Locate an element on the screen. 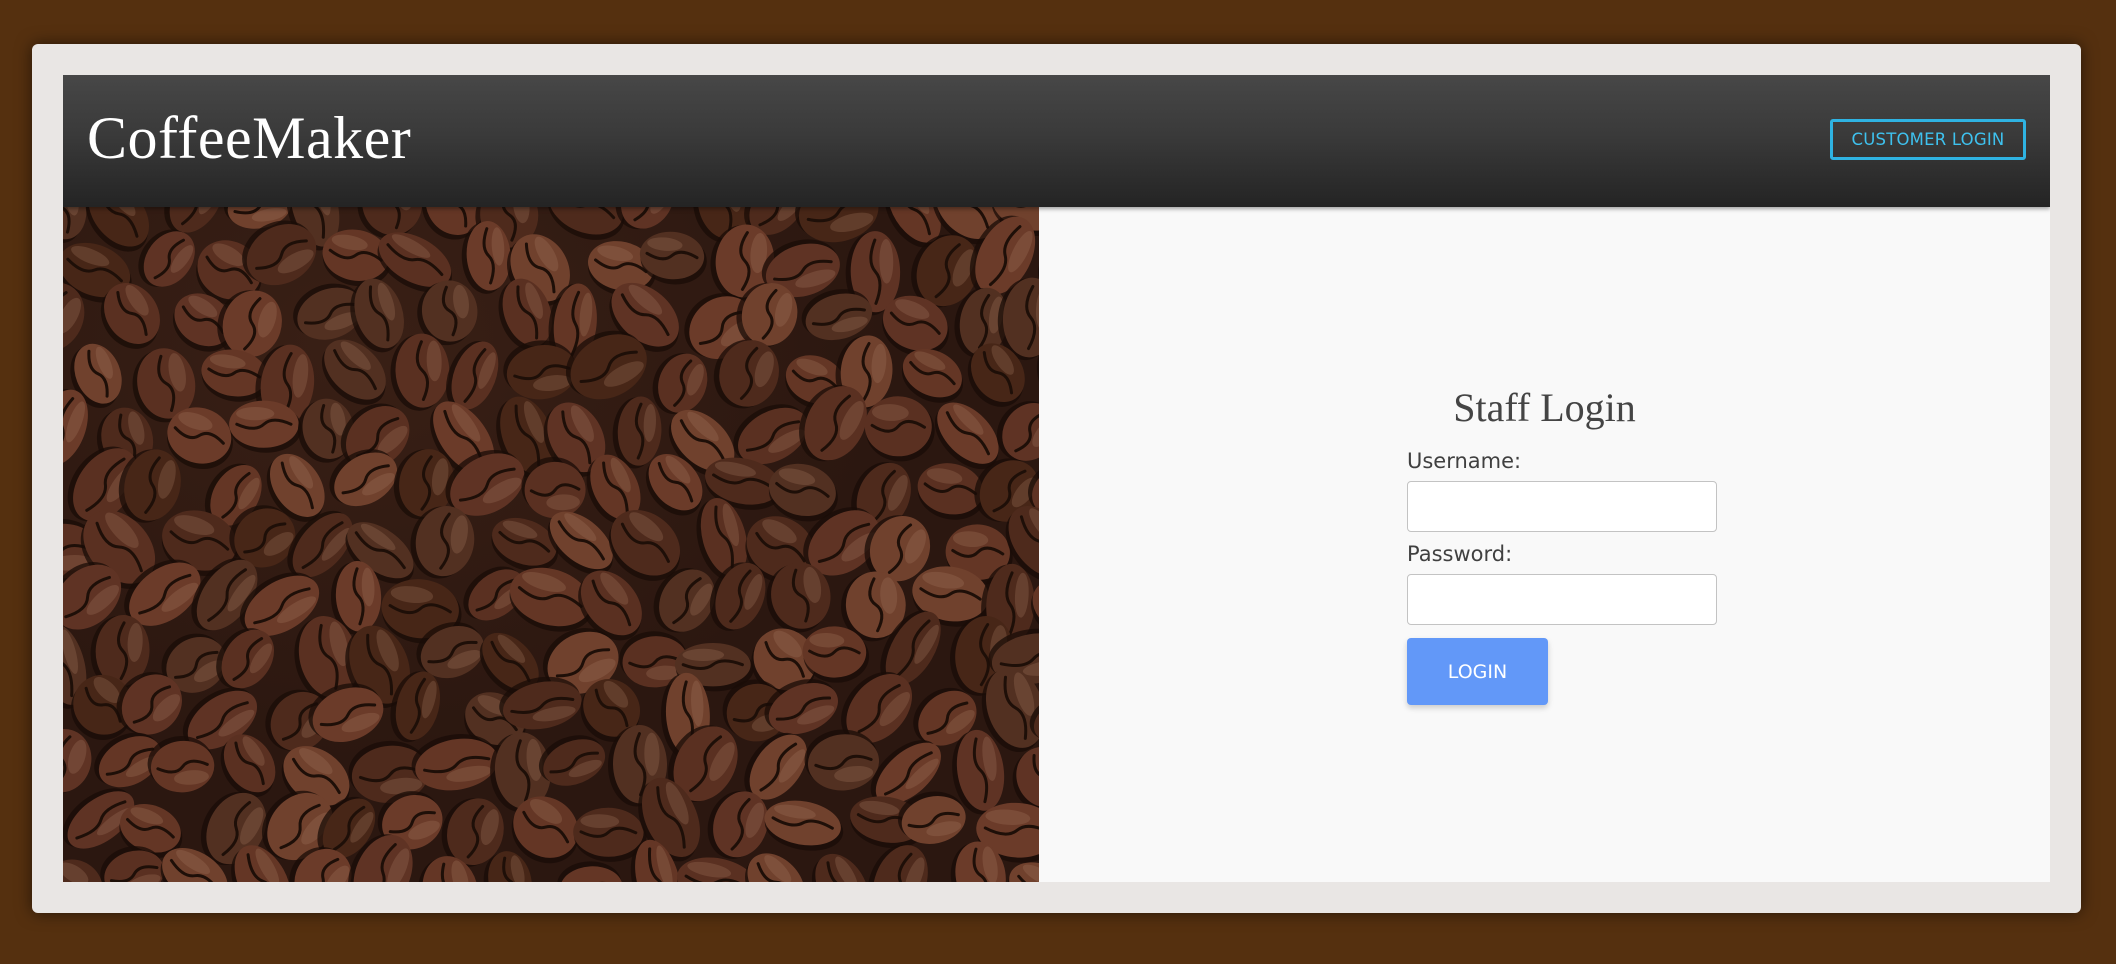 This screenshot has height=964, width=2116. password-input is located at coordinates (1562, 599).